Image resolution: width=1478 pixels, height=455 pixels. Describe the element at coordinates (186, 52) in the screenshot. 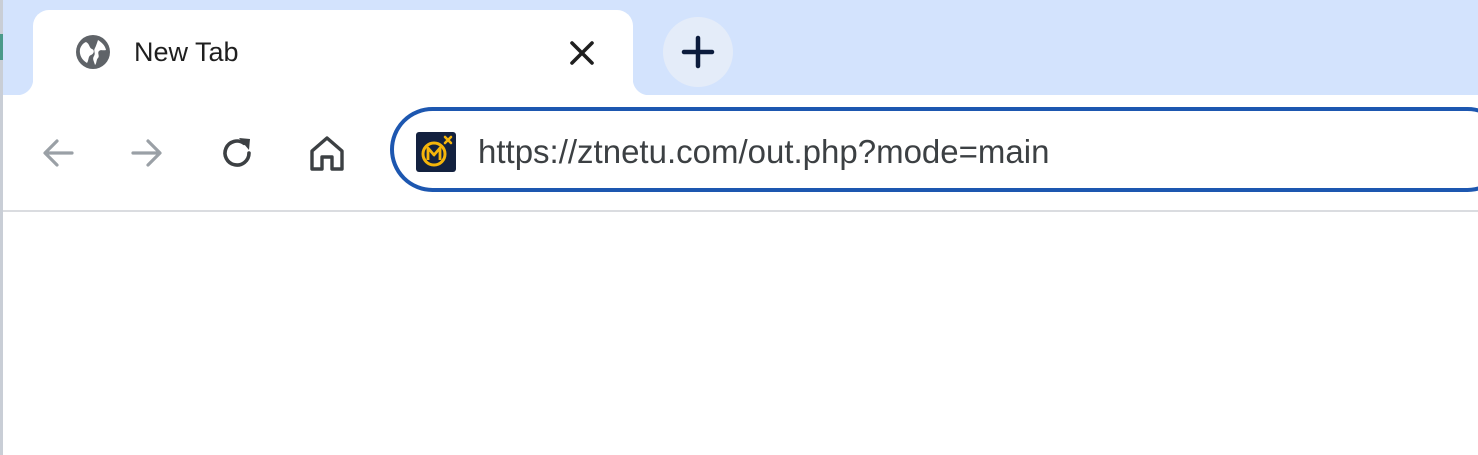

I see `tab-title: New Tab` at that location.